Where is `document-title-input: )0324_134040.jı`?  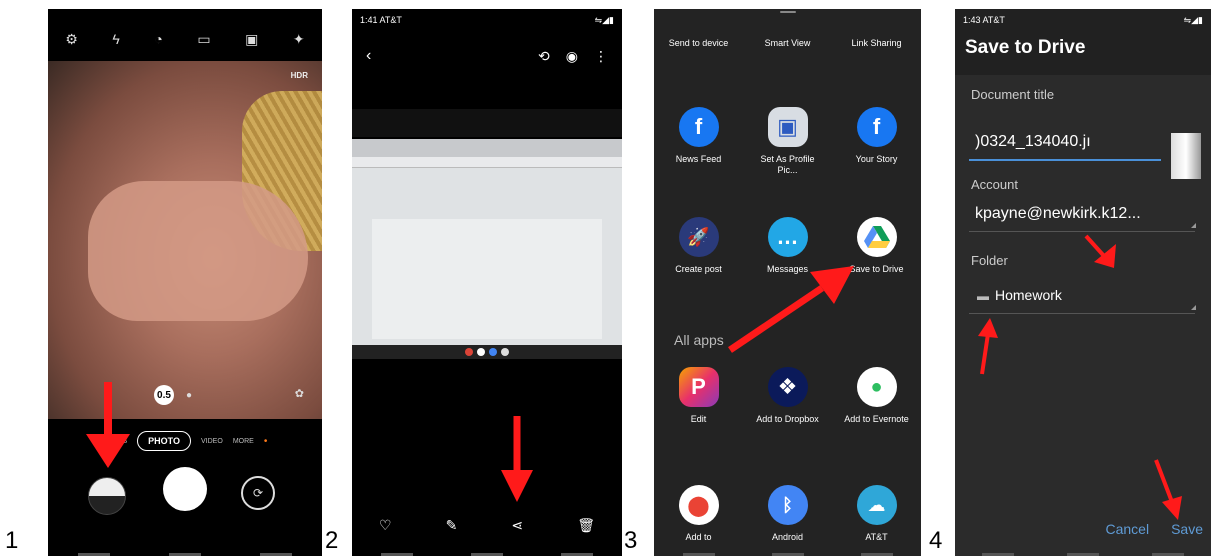 document-title-input: )0324_134040.jı is located at coordinates (1033, 142).